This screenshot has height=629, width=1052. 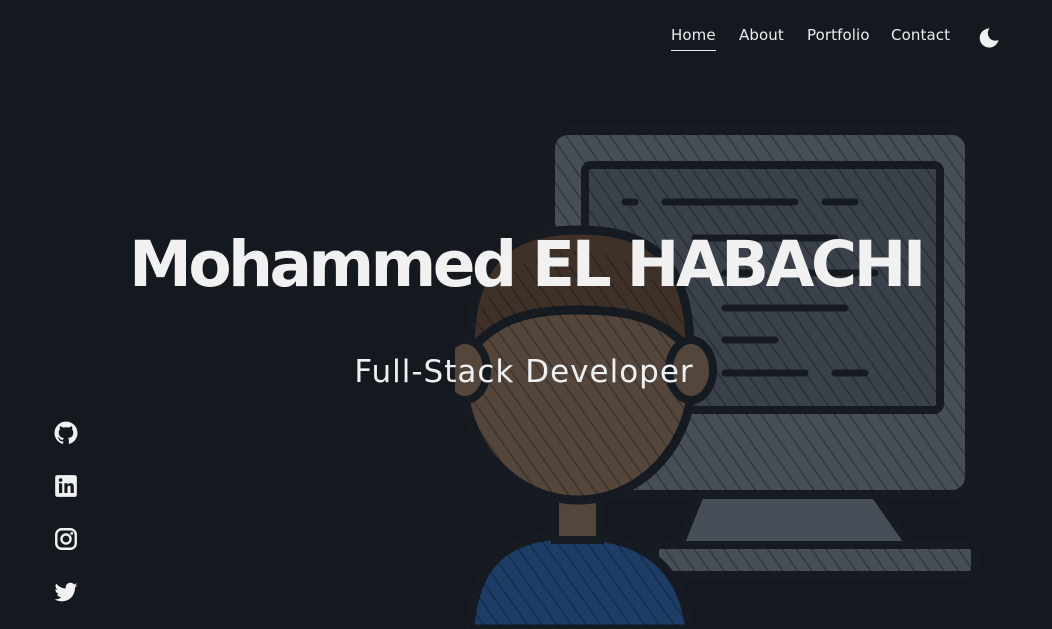 I want to click on nav-home: Home, so click(x=693, y=38).